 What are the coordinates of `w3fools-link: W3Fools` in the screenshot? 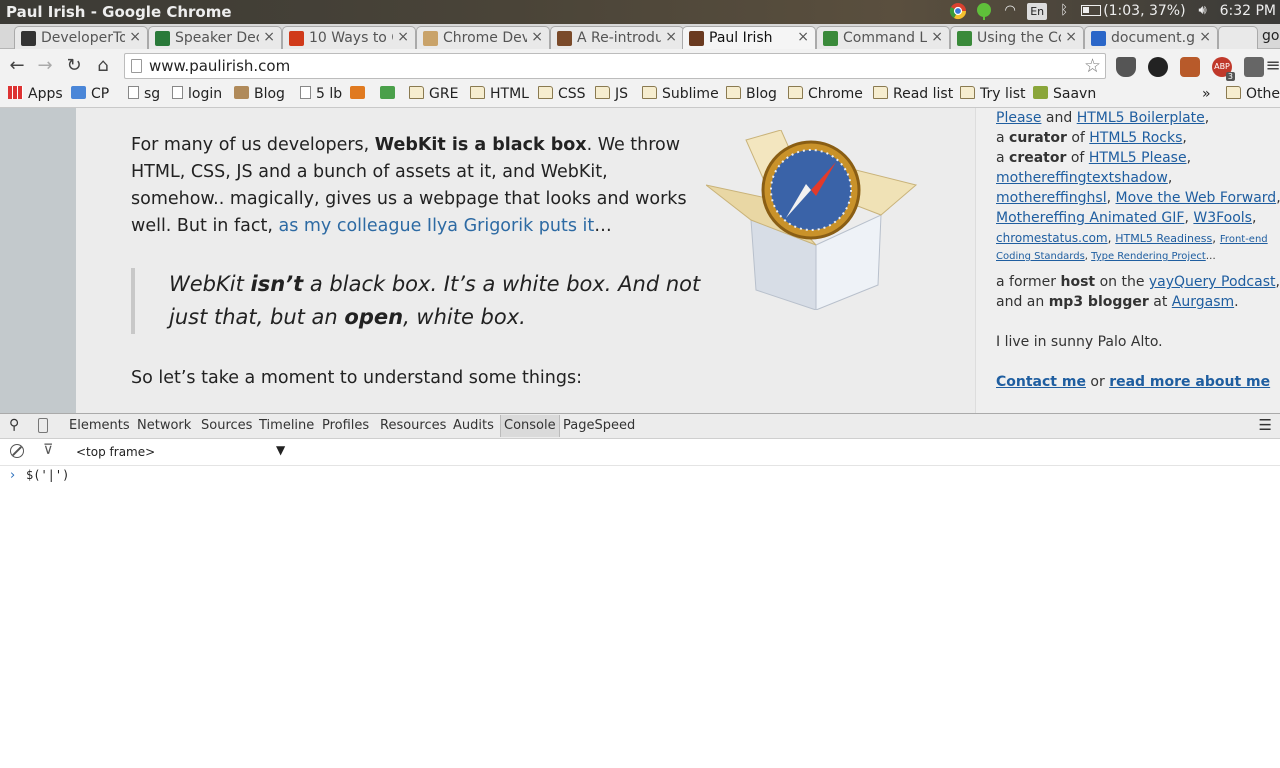 It's located at (1222, 218).